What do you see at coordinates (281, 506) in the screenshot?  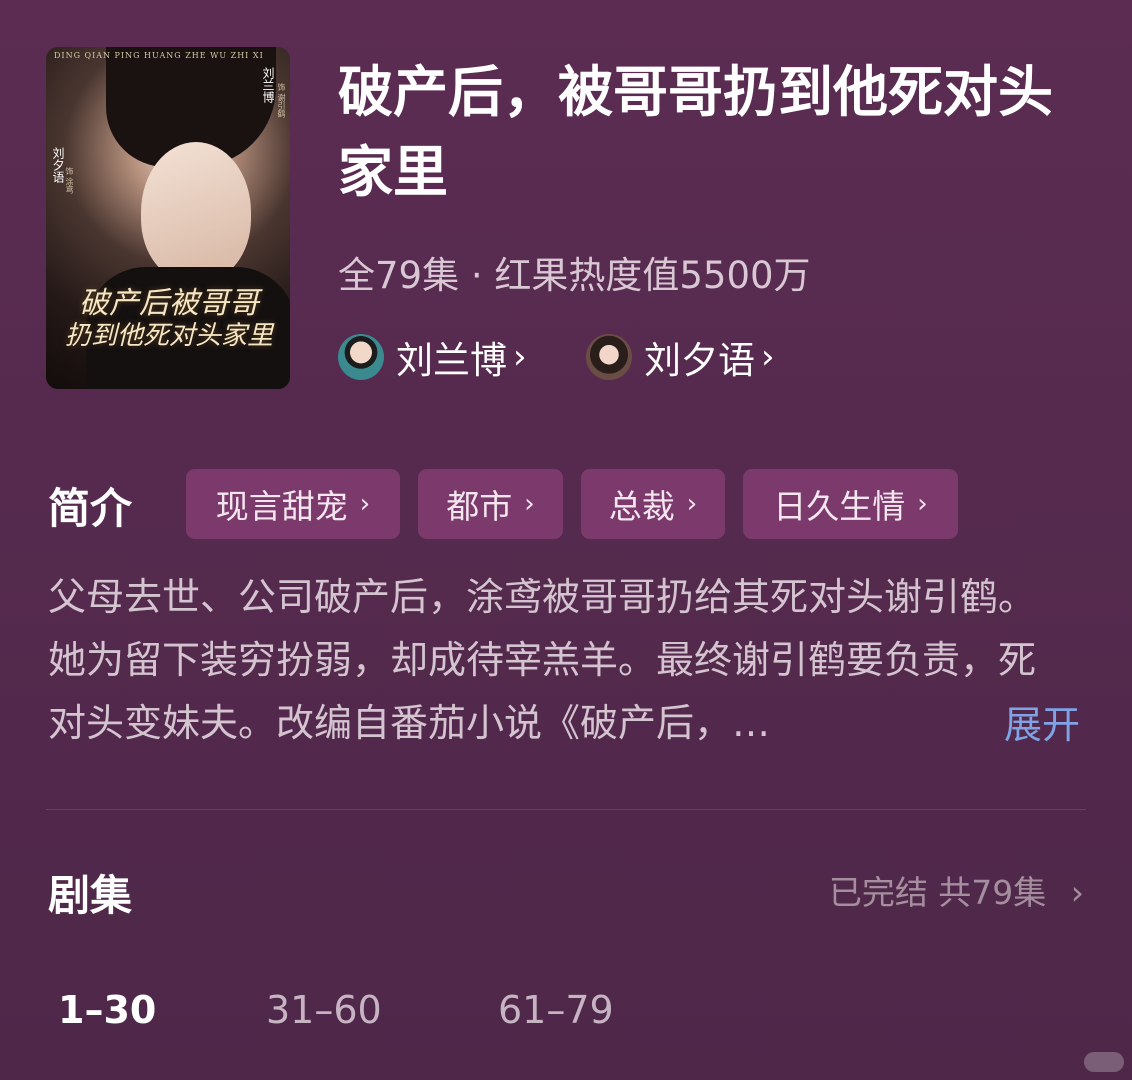 I see `tag-label: 现言甜宠` at bounding box center [281, 506].